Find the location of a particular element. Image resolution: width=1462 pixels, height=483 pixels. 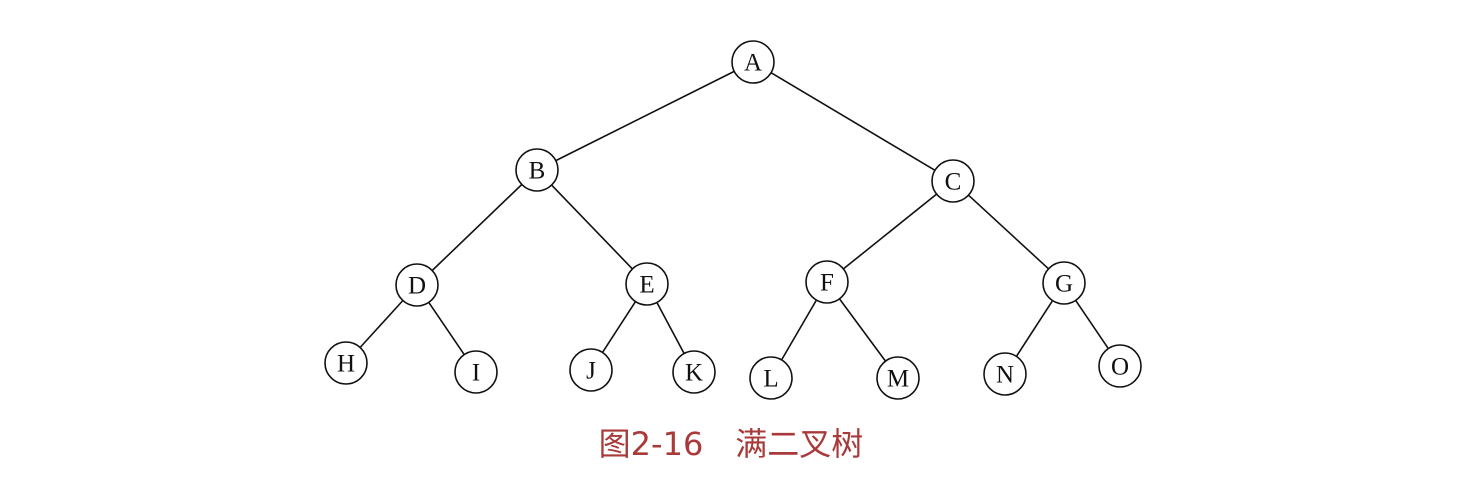

node-label: L is located at coordinates (770, 379).